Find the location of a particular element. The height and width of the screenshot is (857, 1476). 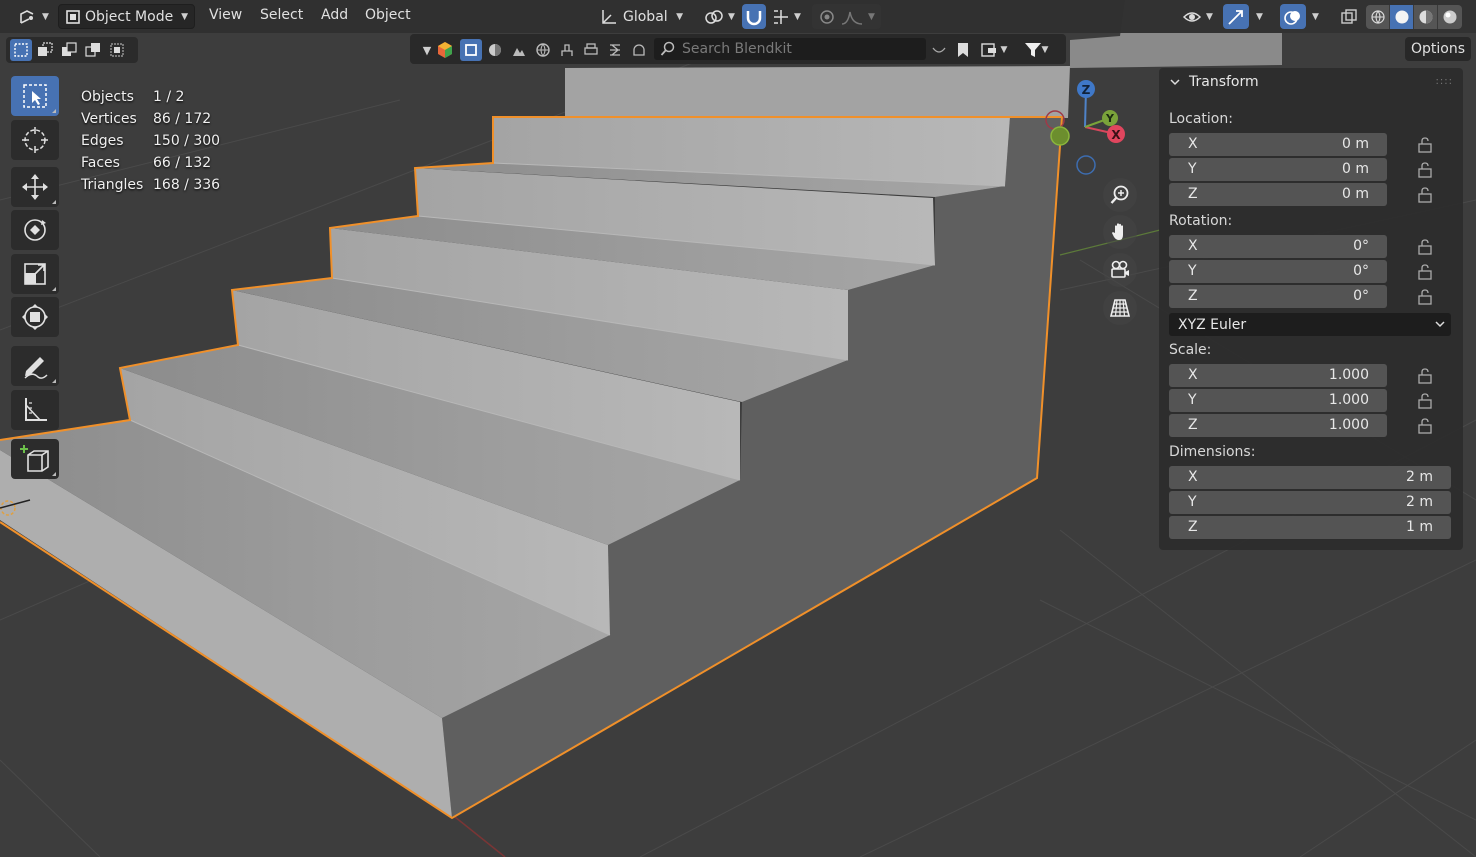

object-mode-label: Object Mode is located at coordinates (129, 16).